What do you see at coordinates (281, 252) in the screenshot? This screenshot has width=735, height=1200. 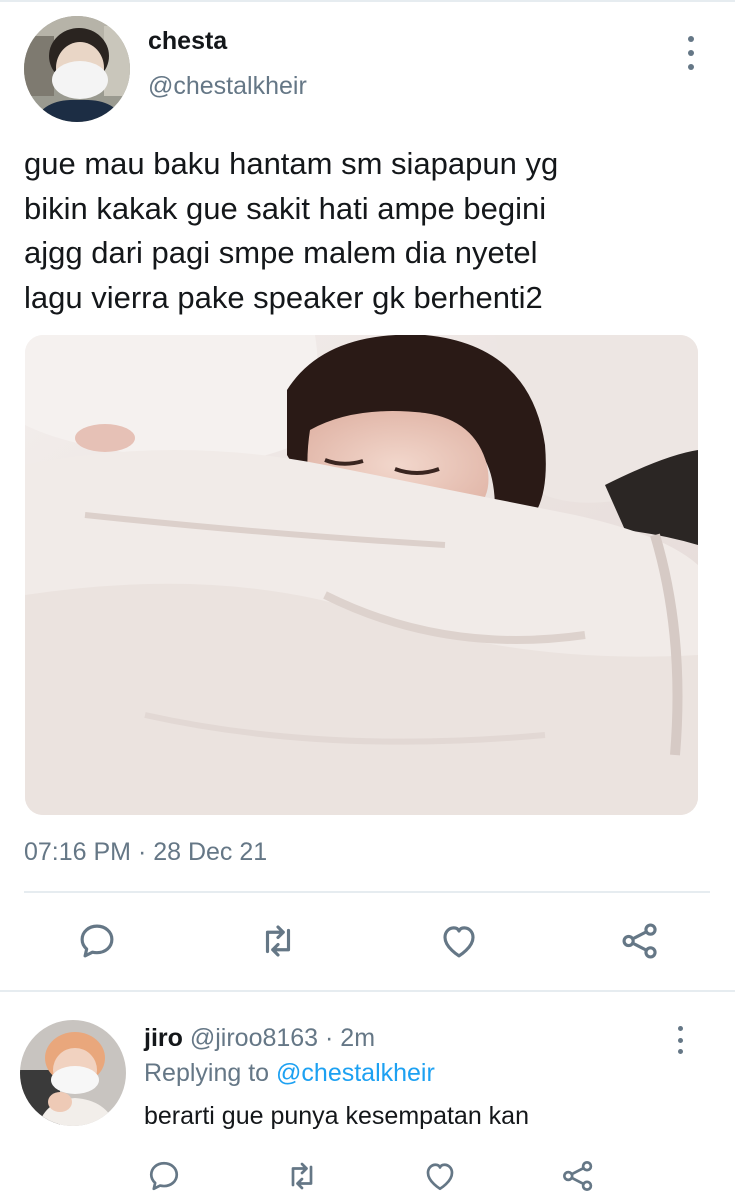 I see `tweet-text-line: ajgg dari pagi smpe malem dia nyetel` at bounding box center [281, 252].